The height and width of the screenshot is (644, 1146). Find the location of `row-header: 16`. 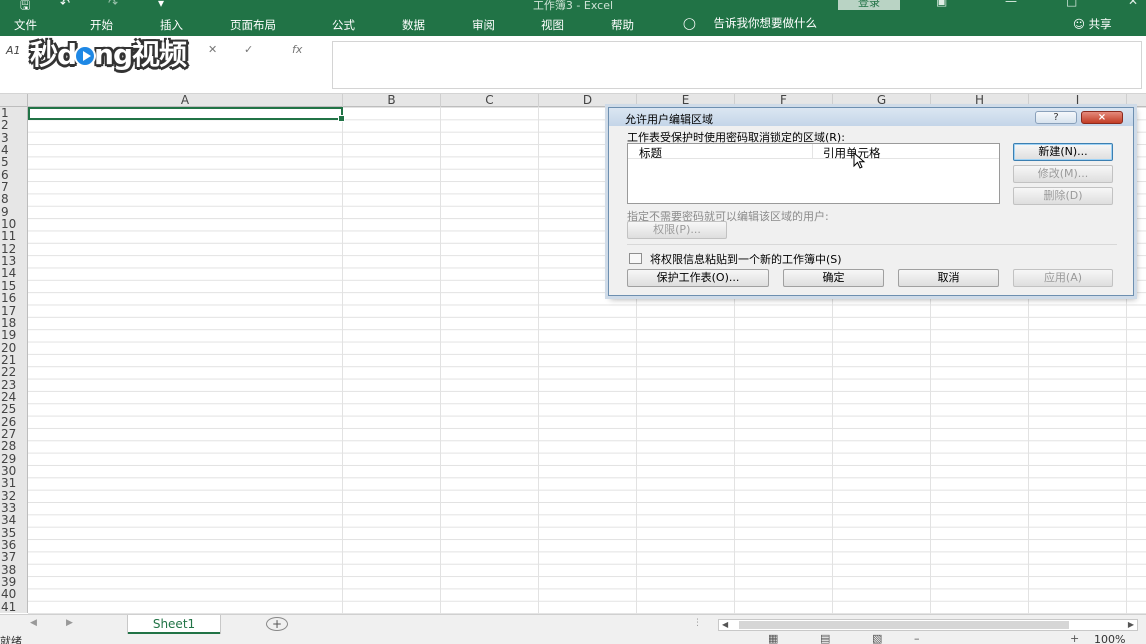

row-header: 16 is located at coordinates (13, 298).